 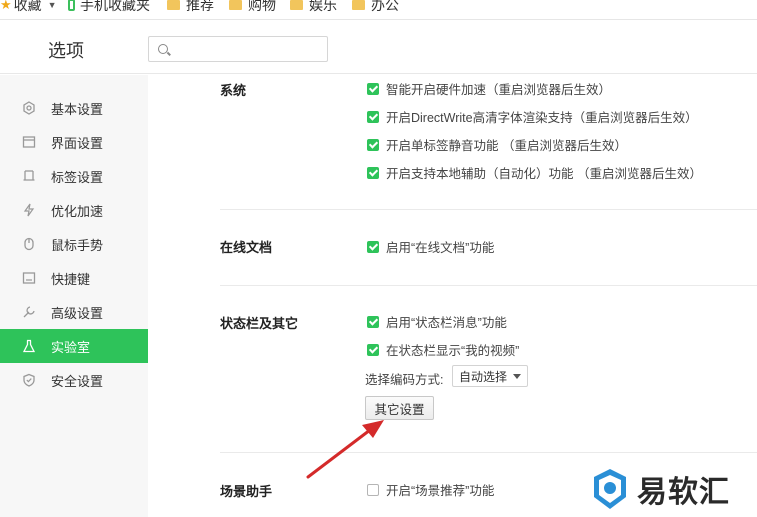 What do you see at coordinates (610, 489) in the screenshot?
I see `watermark-logo-icon` at bounding box center [610, 489].